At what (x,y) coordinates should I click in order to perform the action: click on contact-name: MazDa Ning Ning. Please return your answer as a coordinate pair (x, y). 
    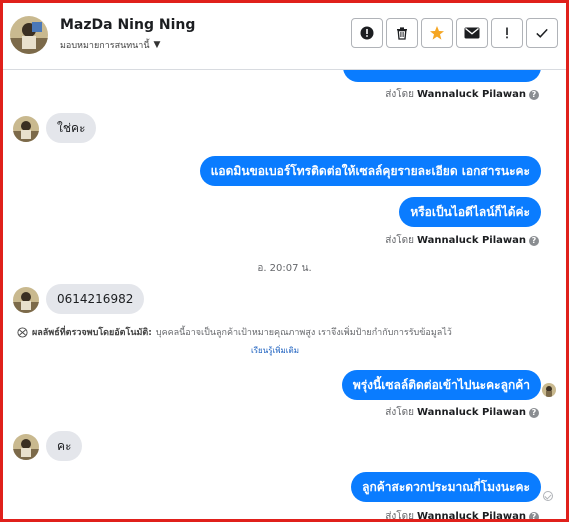
    Looking at the image, I should click on (127, 25).